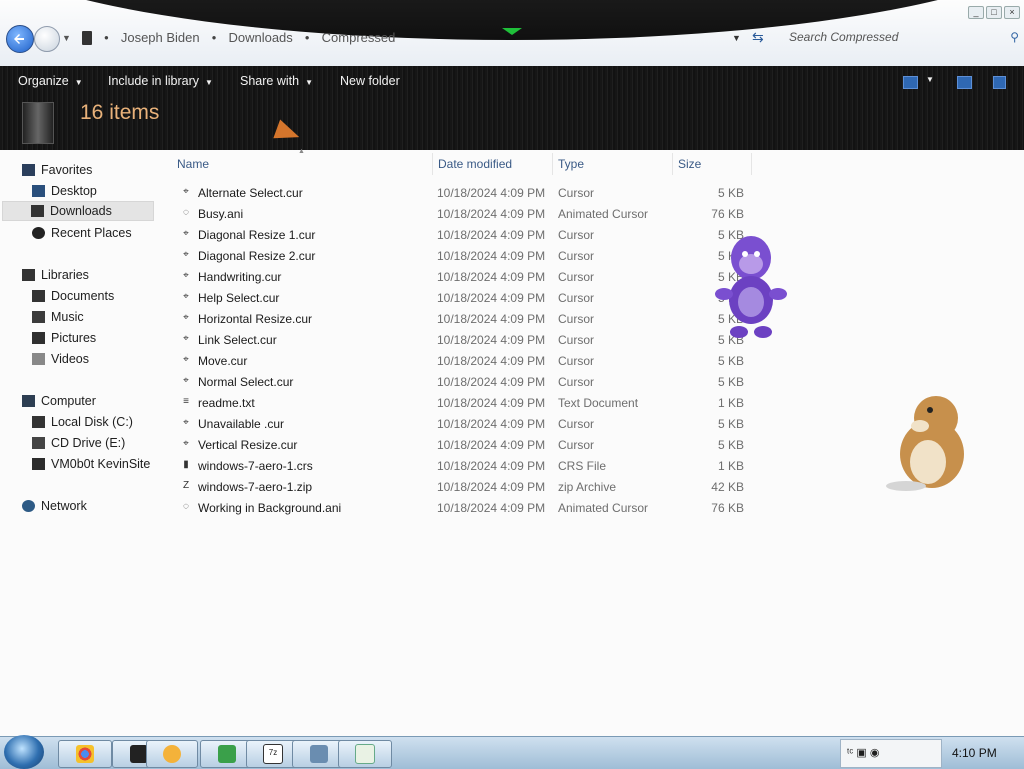 Image resolution: width=1024 pixels, height=769 pixels. I want to click on column-header-size: Size, so click(689, 164).